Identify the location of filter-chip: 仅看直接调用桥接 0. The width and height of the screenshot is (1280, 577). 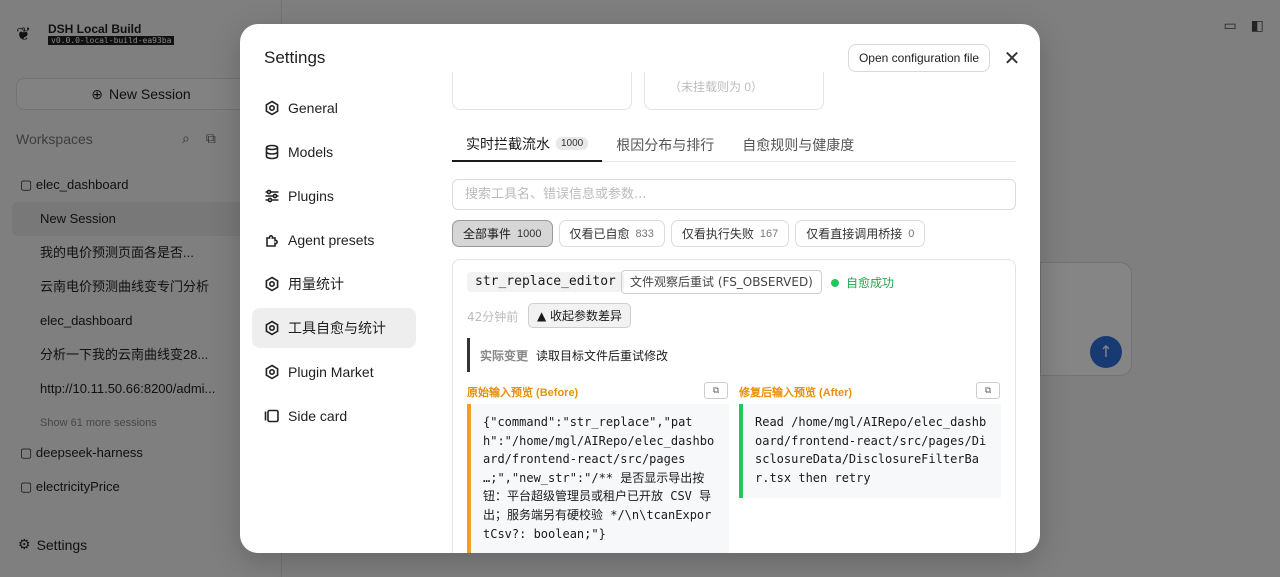
(860, 233).